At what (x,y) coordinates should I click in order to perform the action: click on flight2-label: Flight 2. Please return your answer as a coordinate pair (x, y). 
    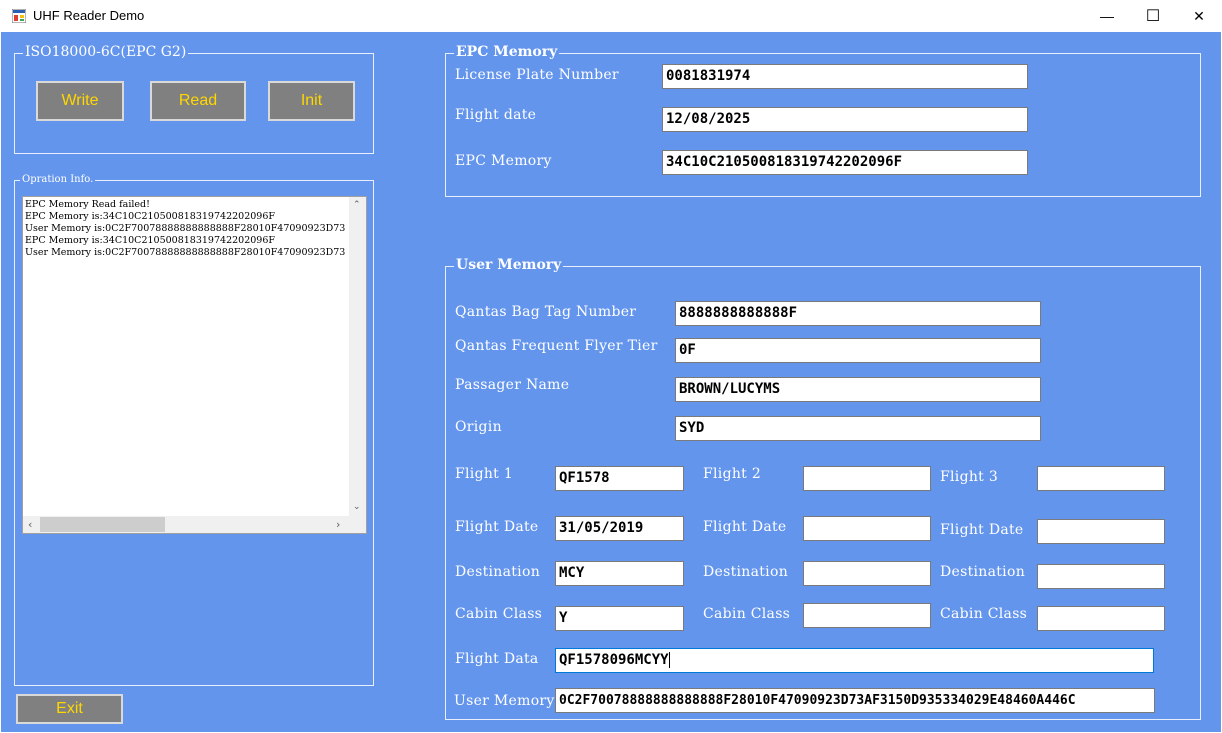
    Looking at the image, I should click on (732, 474).